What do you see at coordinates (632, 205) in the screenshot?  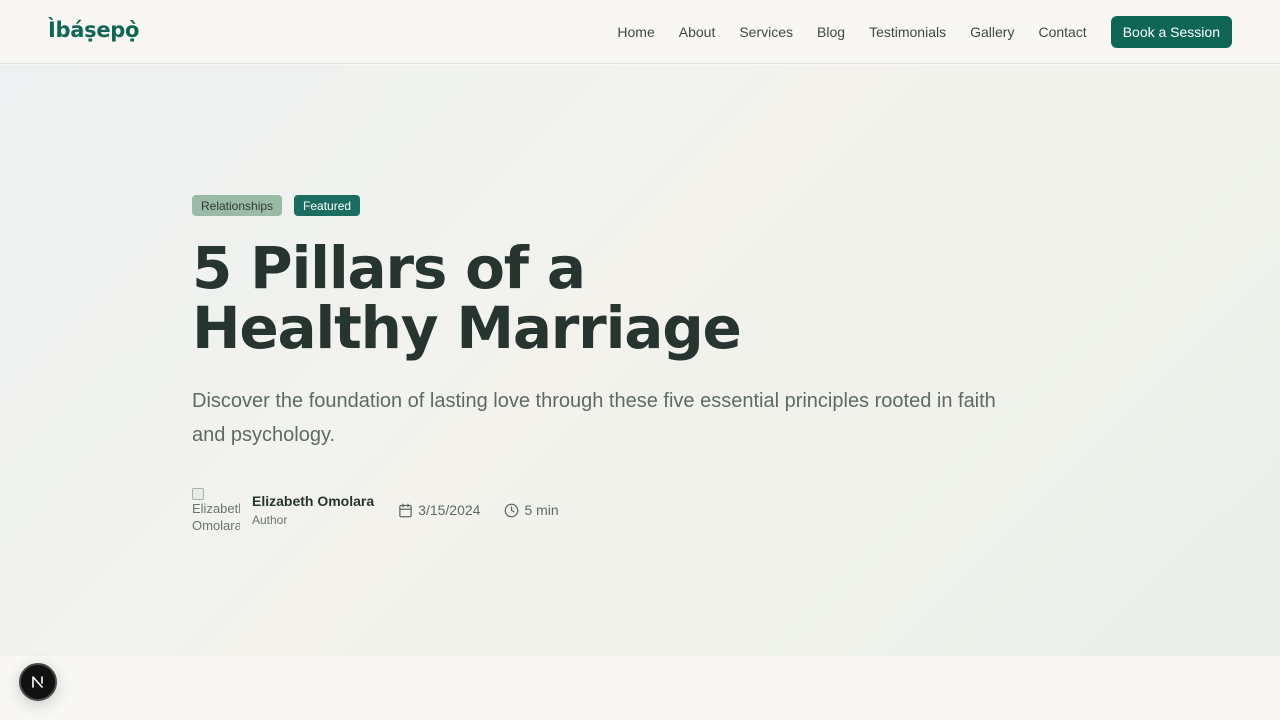 I see `tag-list: Relationships Featured` at bounding box center [632, 205].